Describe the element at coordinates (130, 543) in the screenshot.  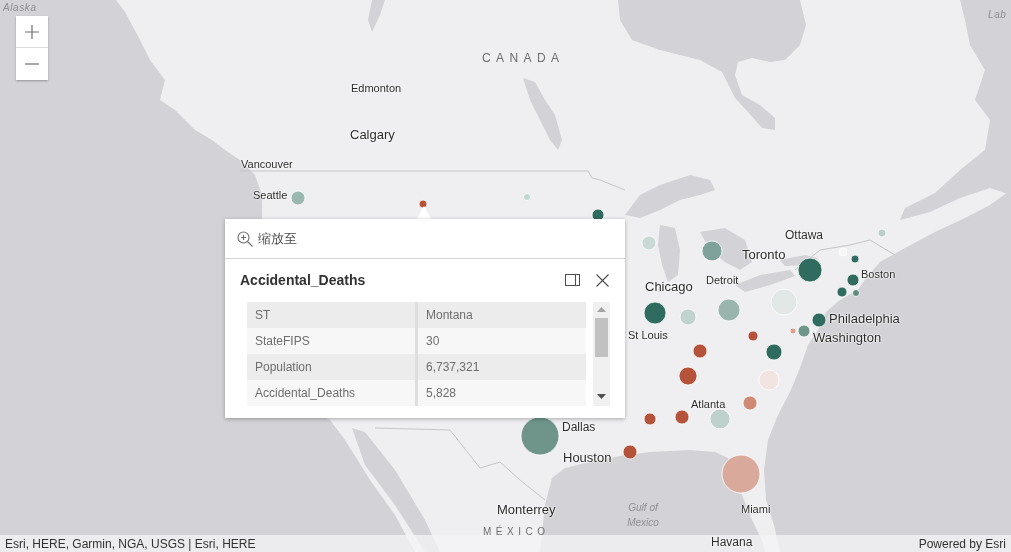
I see `attribution-text: Esri, HERE, Garmin, NGA, USGS | Esri, HERE` at that location.